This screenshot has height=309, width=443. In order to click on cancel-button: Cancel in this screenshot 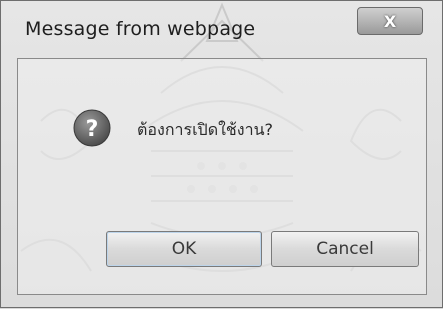, I will do `click(345, 249)`.